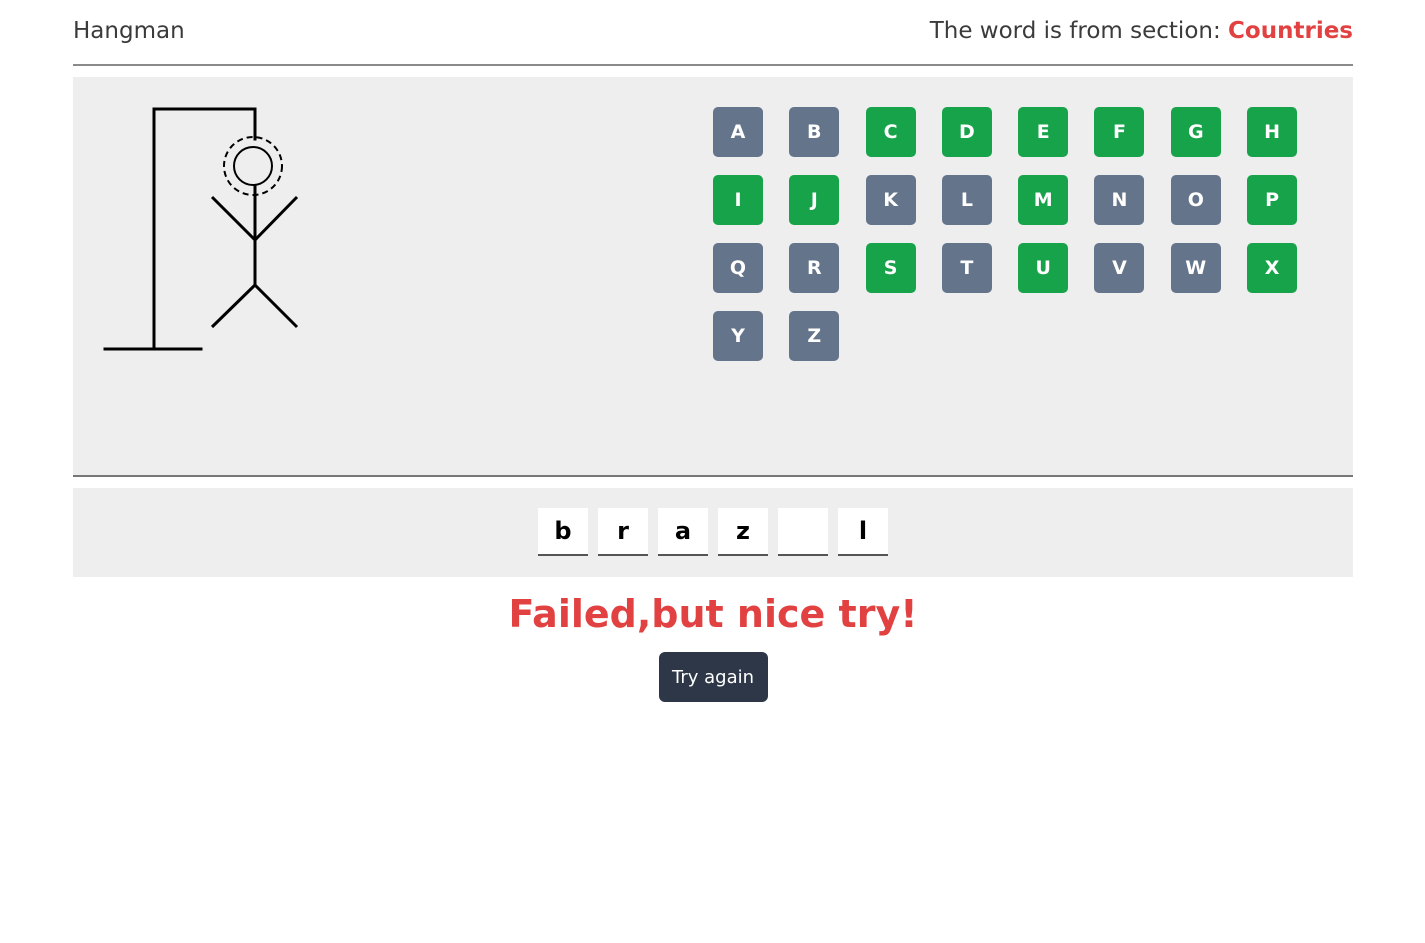  Describe the element at coordinates (1043, 132) in the screenshot. I see `letter-key-e: E` at that location.